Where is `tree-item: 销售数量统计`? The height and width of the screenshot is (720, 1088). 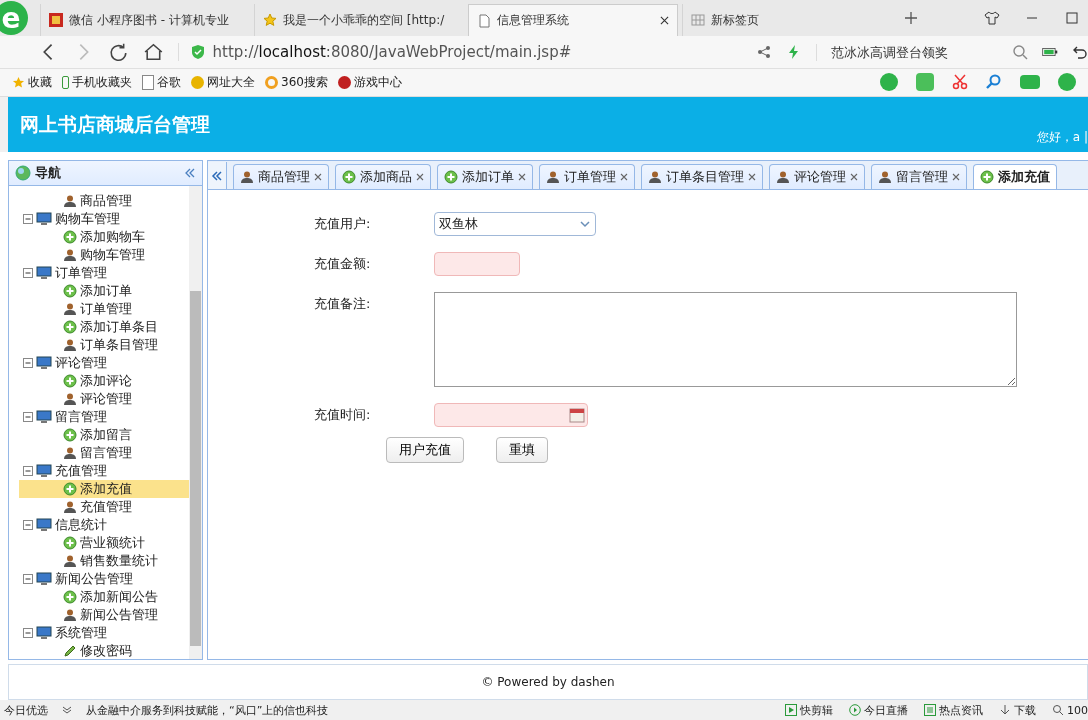
tree-item: 销售数量统计 is located at coordinates (104, 561).